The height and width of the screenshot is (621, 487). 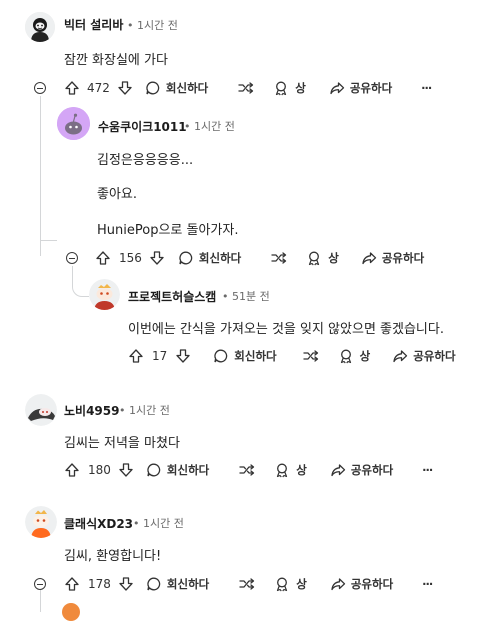 What do you see at coordinates (71, 612) in the screenshot?
I see `next-reply-avatar-icon` at bounding box center [71, 612].